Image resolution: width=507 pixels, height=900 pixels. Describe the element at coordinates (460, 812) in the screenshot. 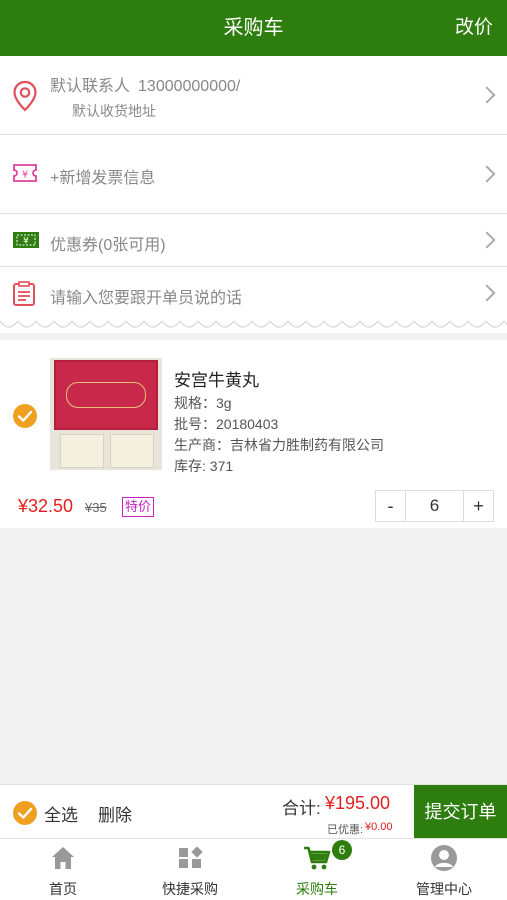

I see `submit-order-button: 提交订单` at that location.